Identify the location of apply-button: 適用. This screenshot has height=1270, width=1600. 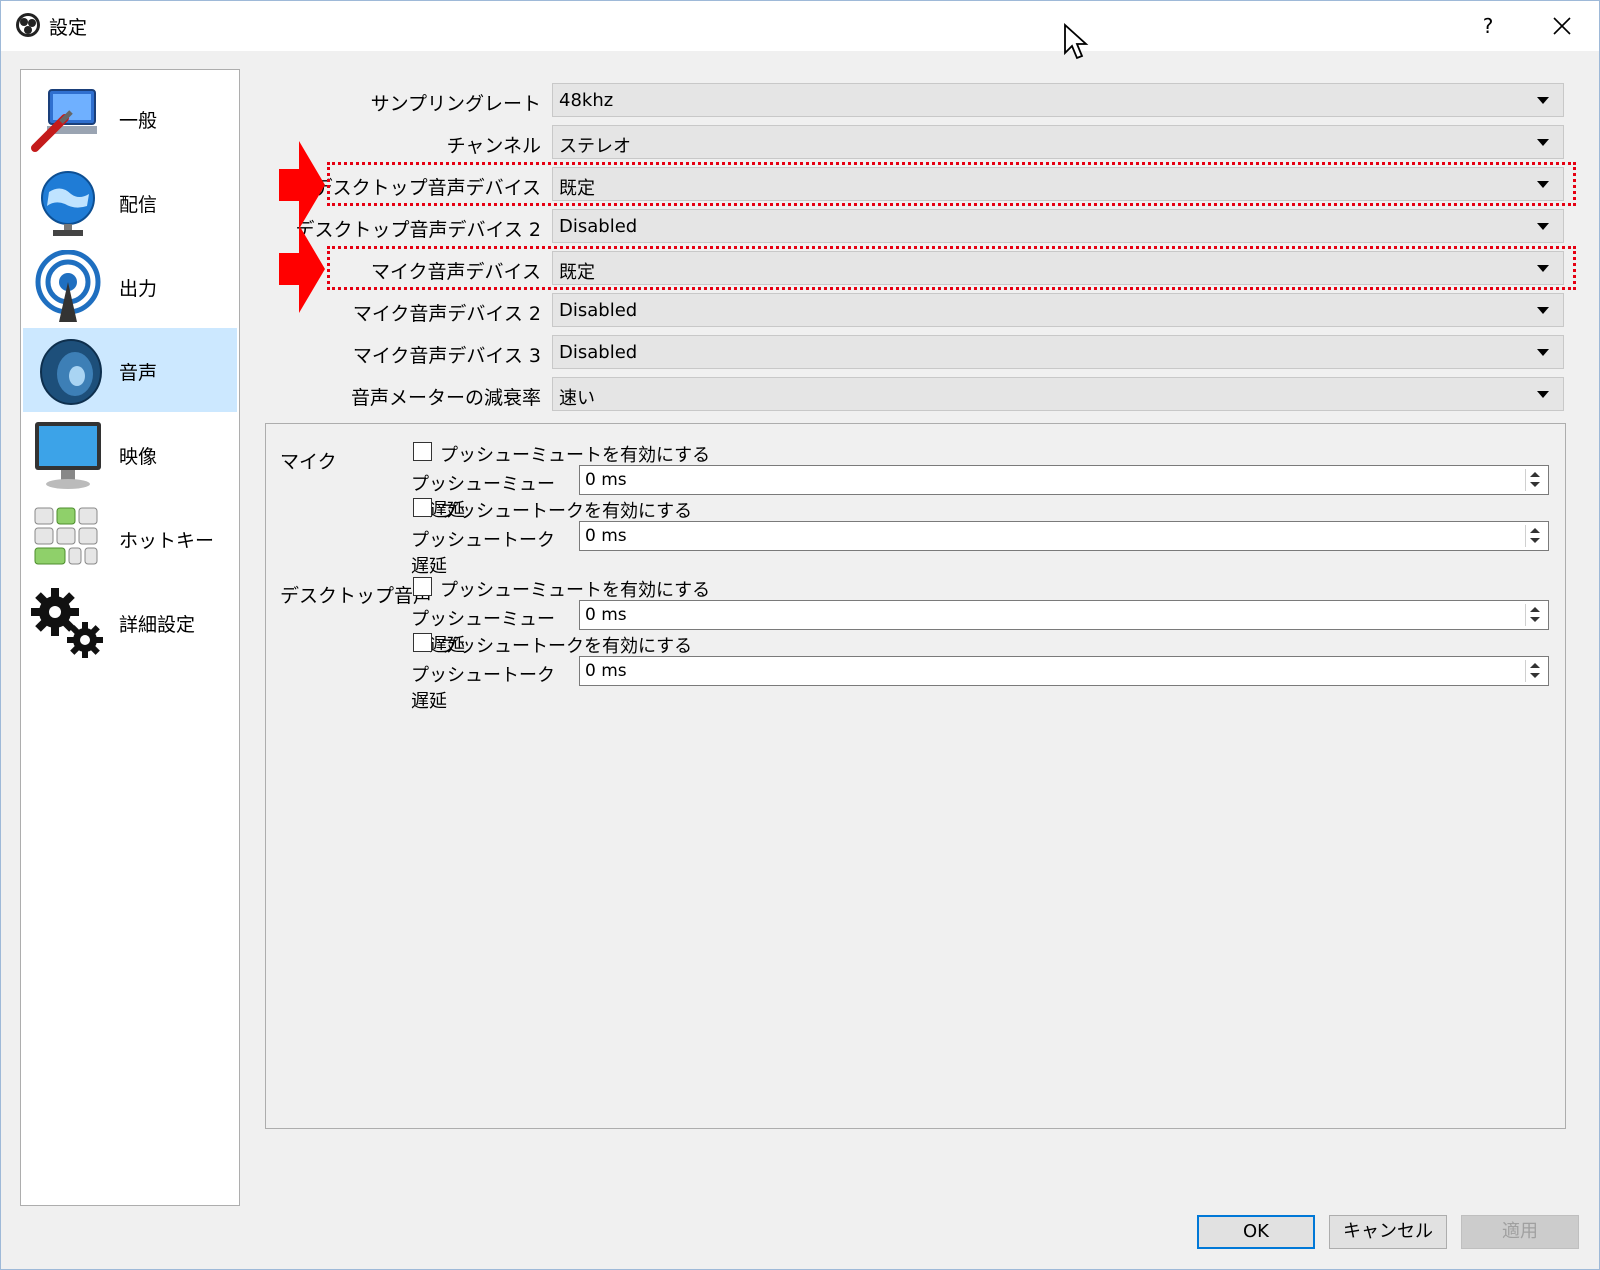
(1520, 1232).